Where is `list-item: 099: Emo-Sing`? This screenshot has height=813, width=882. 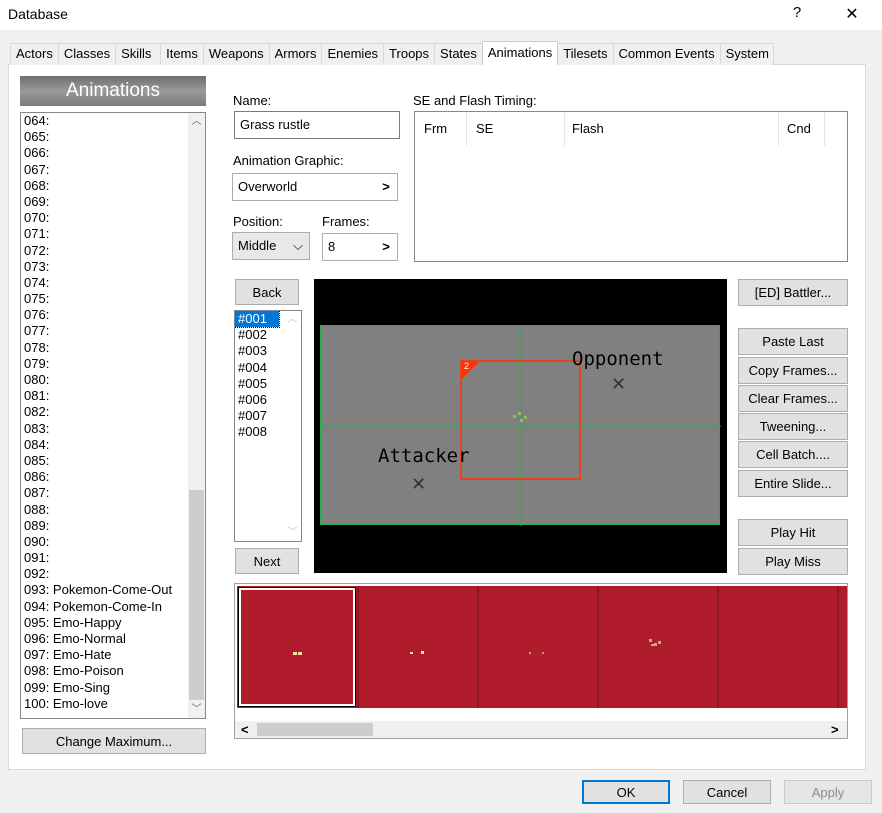 list-item: 099: Emo-Sing is located at coordinates (113, 688).